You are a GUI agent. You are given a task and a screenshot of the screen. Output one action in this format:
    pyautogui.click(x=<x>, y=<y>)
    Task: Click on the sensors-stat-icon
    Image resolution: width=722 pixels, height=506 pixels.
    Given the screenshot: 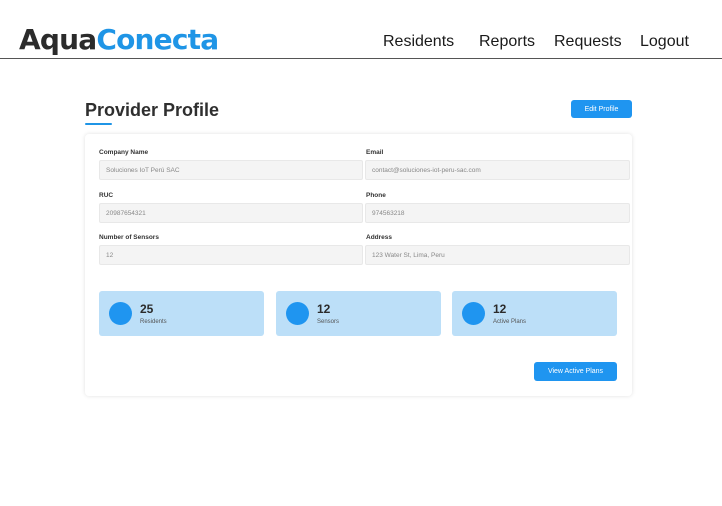 What is the action you would take?
    pyautogui.click(x=297, y=313)
    